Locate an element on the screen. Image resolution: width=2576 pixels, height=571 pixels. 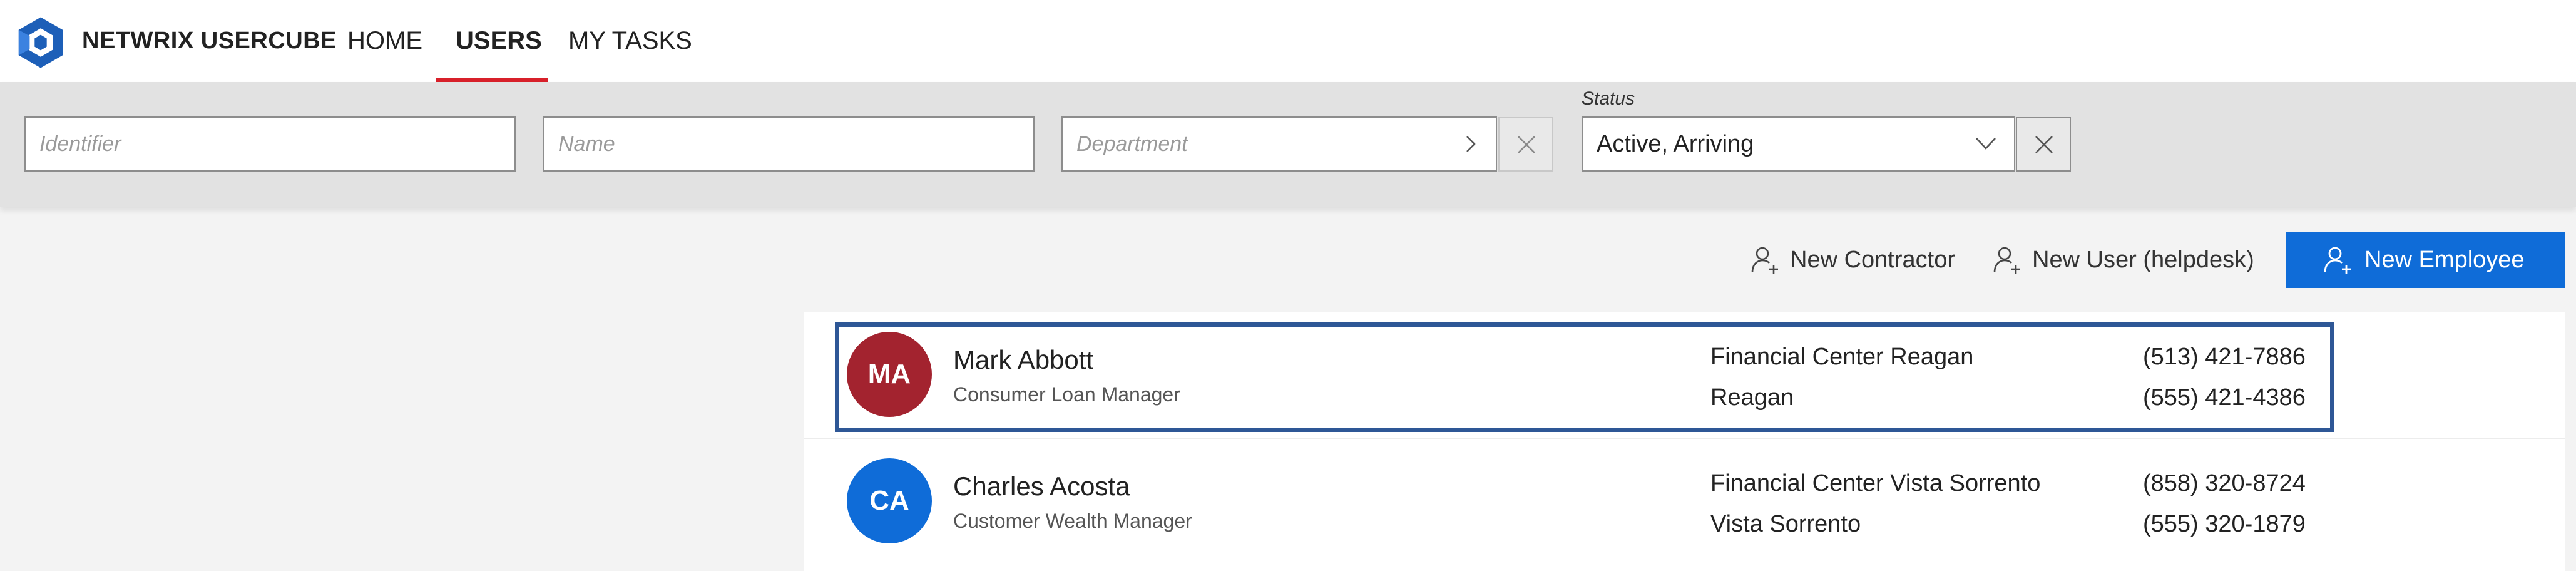
new-employee-label: New Employee is located at coordinates (2444, 260).